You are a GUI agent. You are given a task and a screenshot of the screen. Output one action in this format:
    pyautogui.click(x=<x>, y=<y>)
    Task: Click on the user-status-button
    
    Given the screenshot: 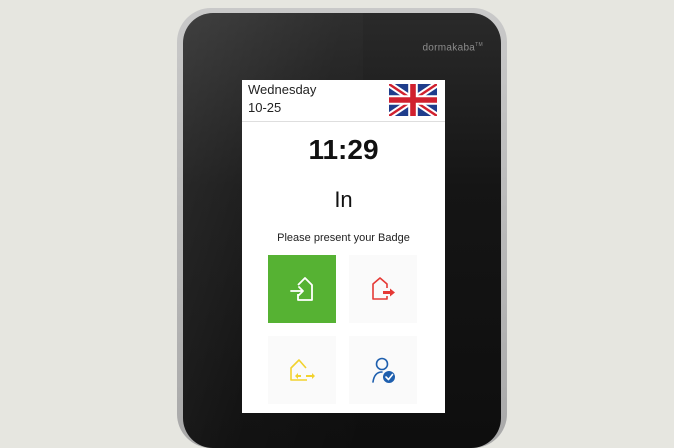 What is the action you would take?
    pyautogui.click(x=383, y=370)
    